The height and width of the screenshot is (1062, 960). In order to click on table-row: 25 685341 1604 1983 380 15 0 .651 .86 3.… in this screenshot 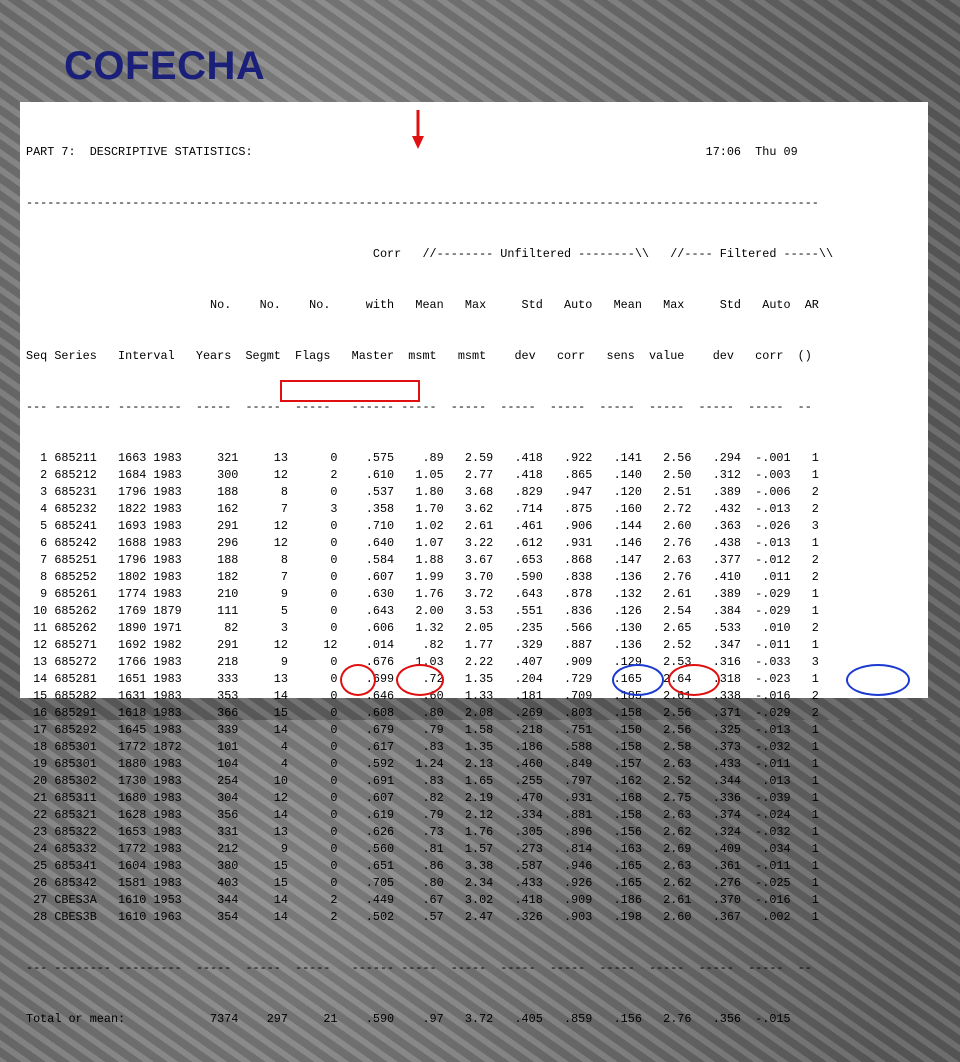, I will do `click(422, 866)`.